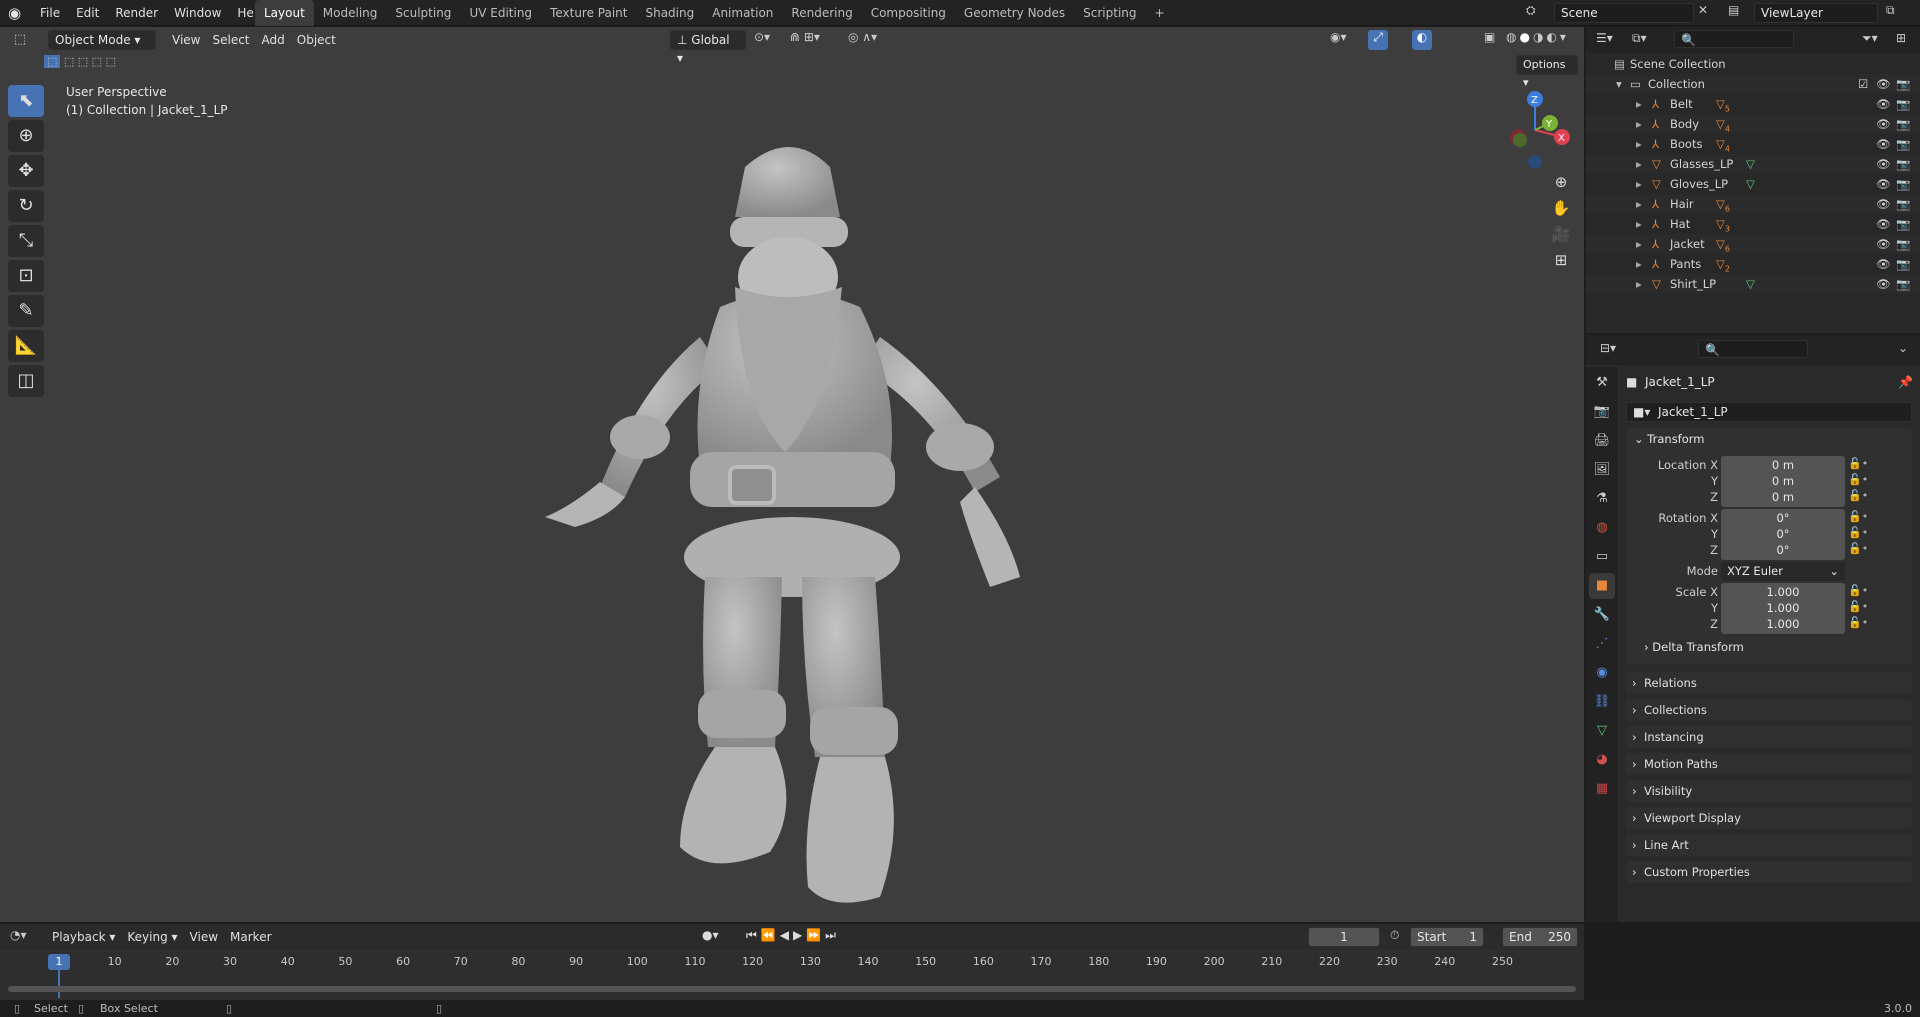  What do you see at coordinates (204, 937) in the screenshot?
I see `menu-view-timeline: View` at bounding box center [204, 937].